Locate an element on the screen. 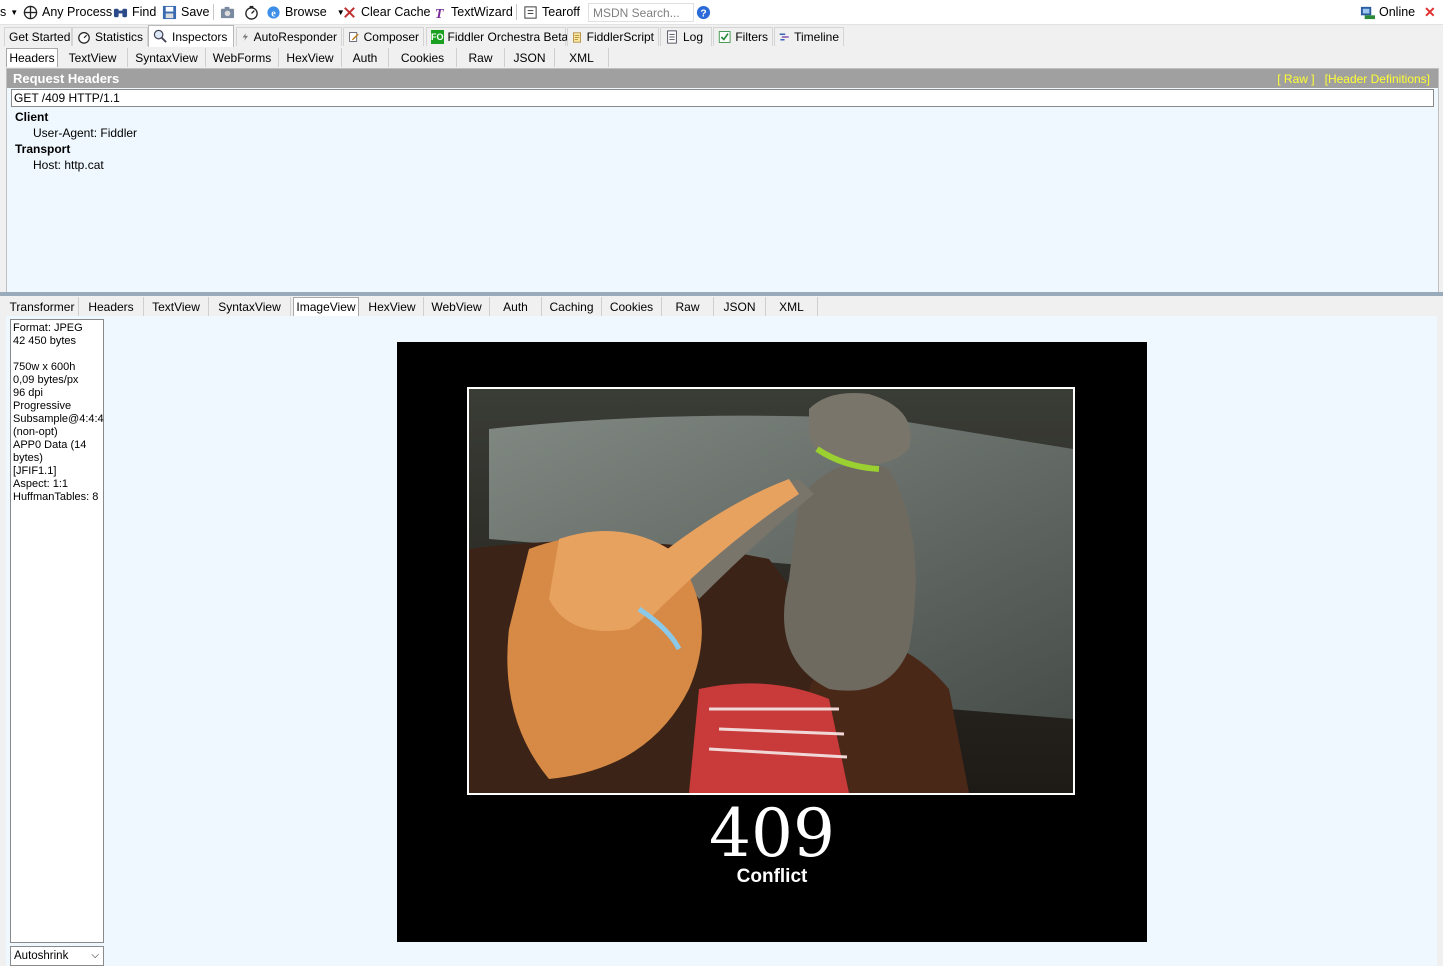 The width and height of the screenshot is (1443, 966). tab-get-started: Get Started is located at coordinates (38, 36).